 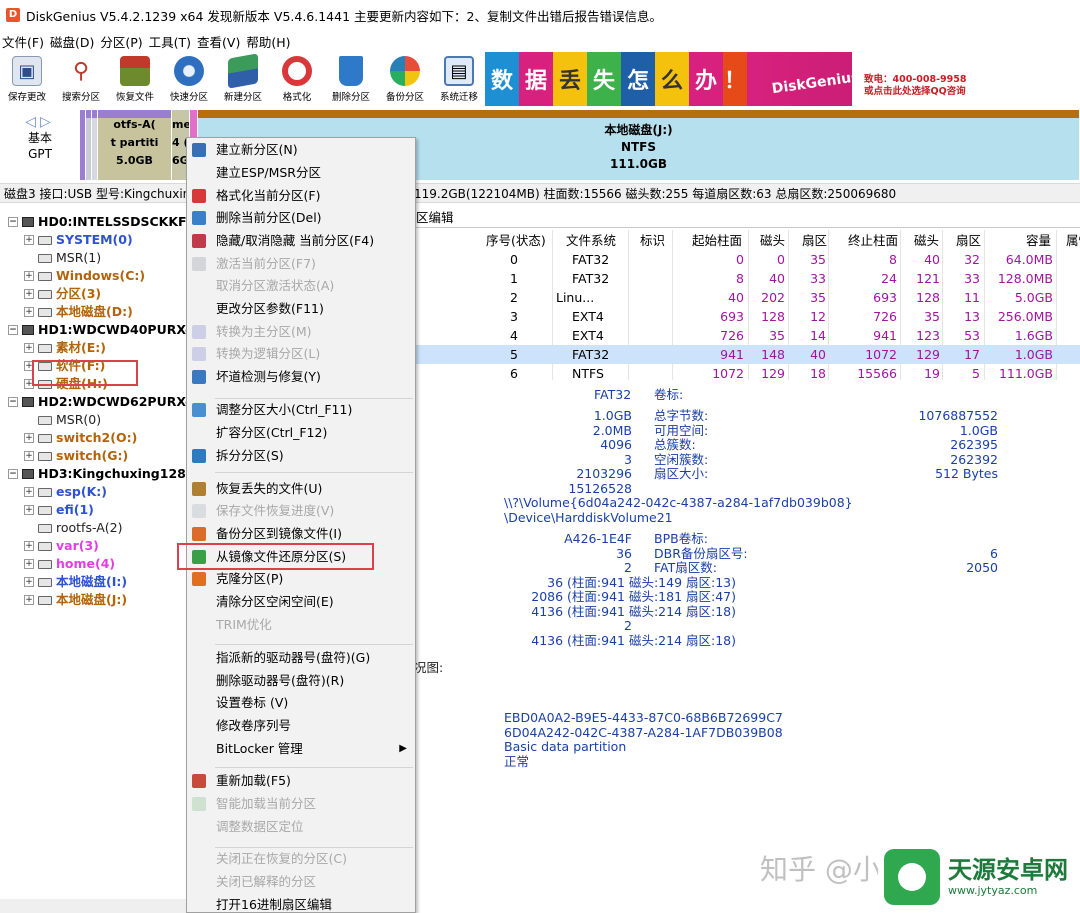 I want to click on tree-partition-node: + Windows(C:), so click(x=84, y=276).